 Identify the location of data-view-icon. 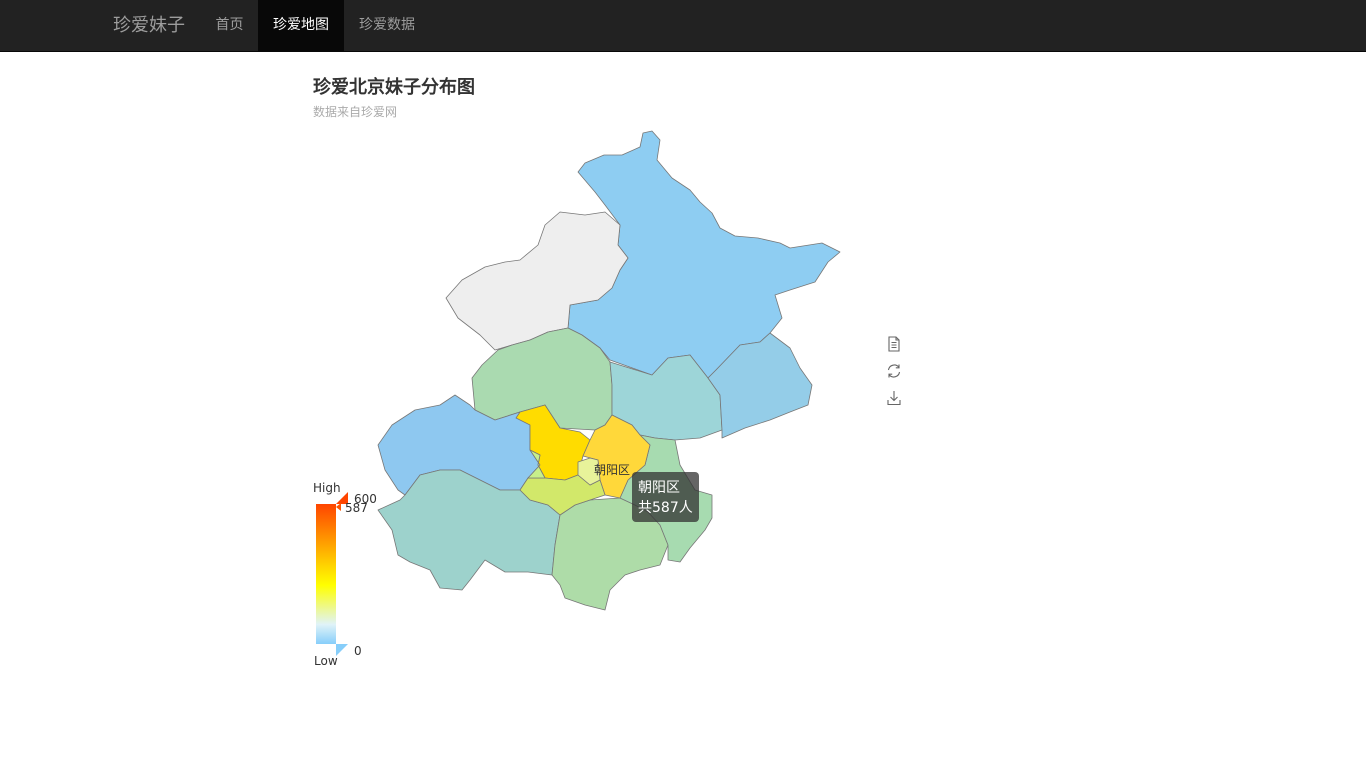
(894, 344).